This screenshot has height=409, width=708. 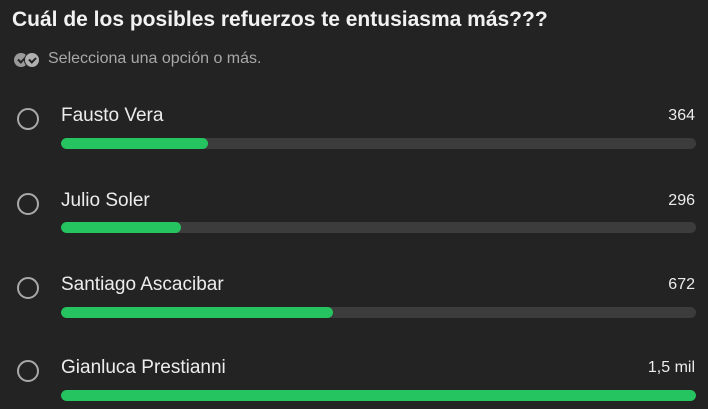 I want to click on poll-option-2: Julio Soler 296, so click(x=354, y=212).